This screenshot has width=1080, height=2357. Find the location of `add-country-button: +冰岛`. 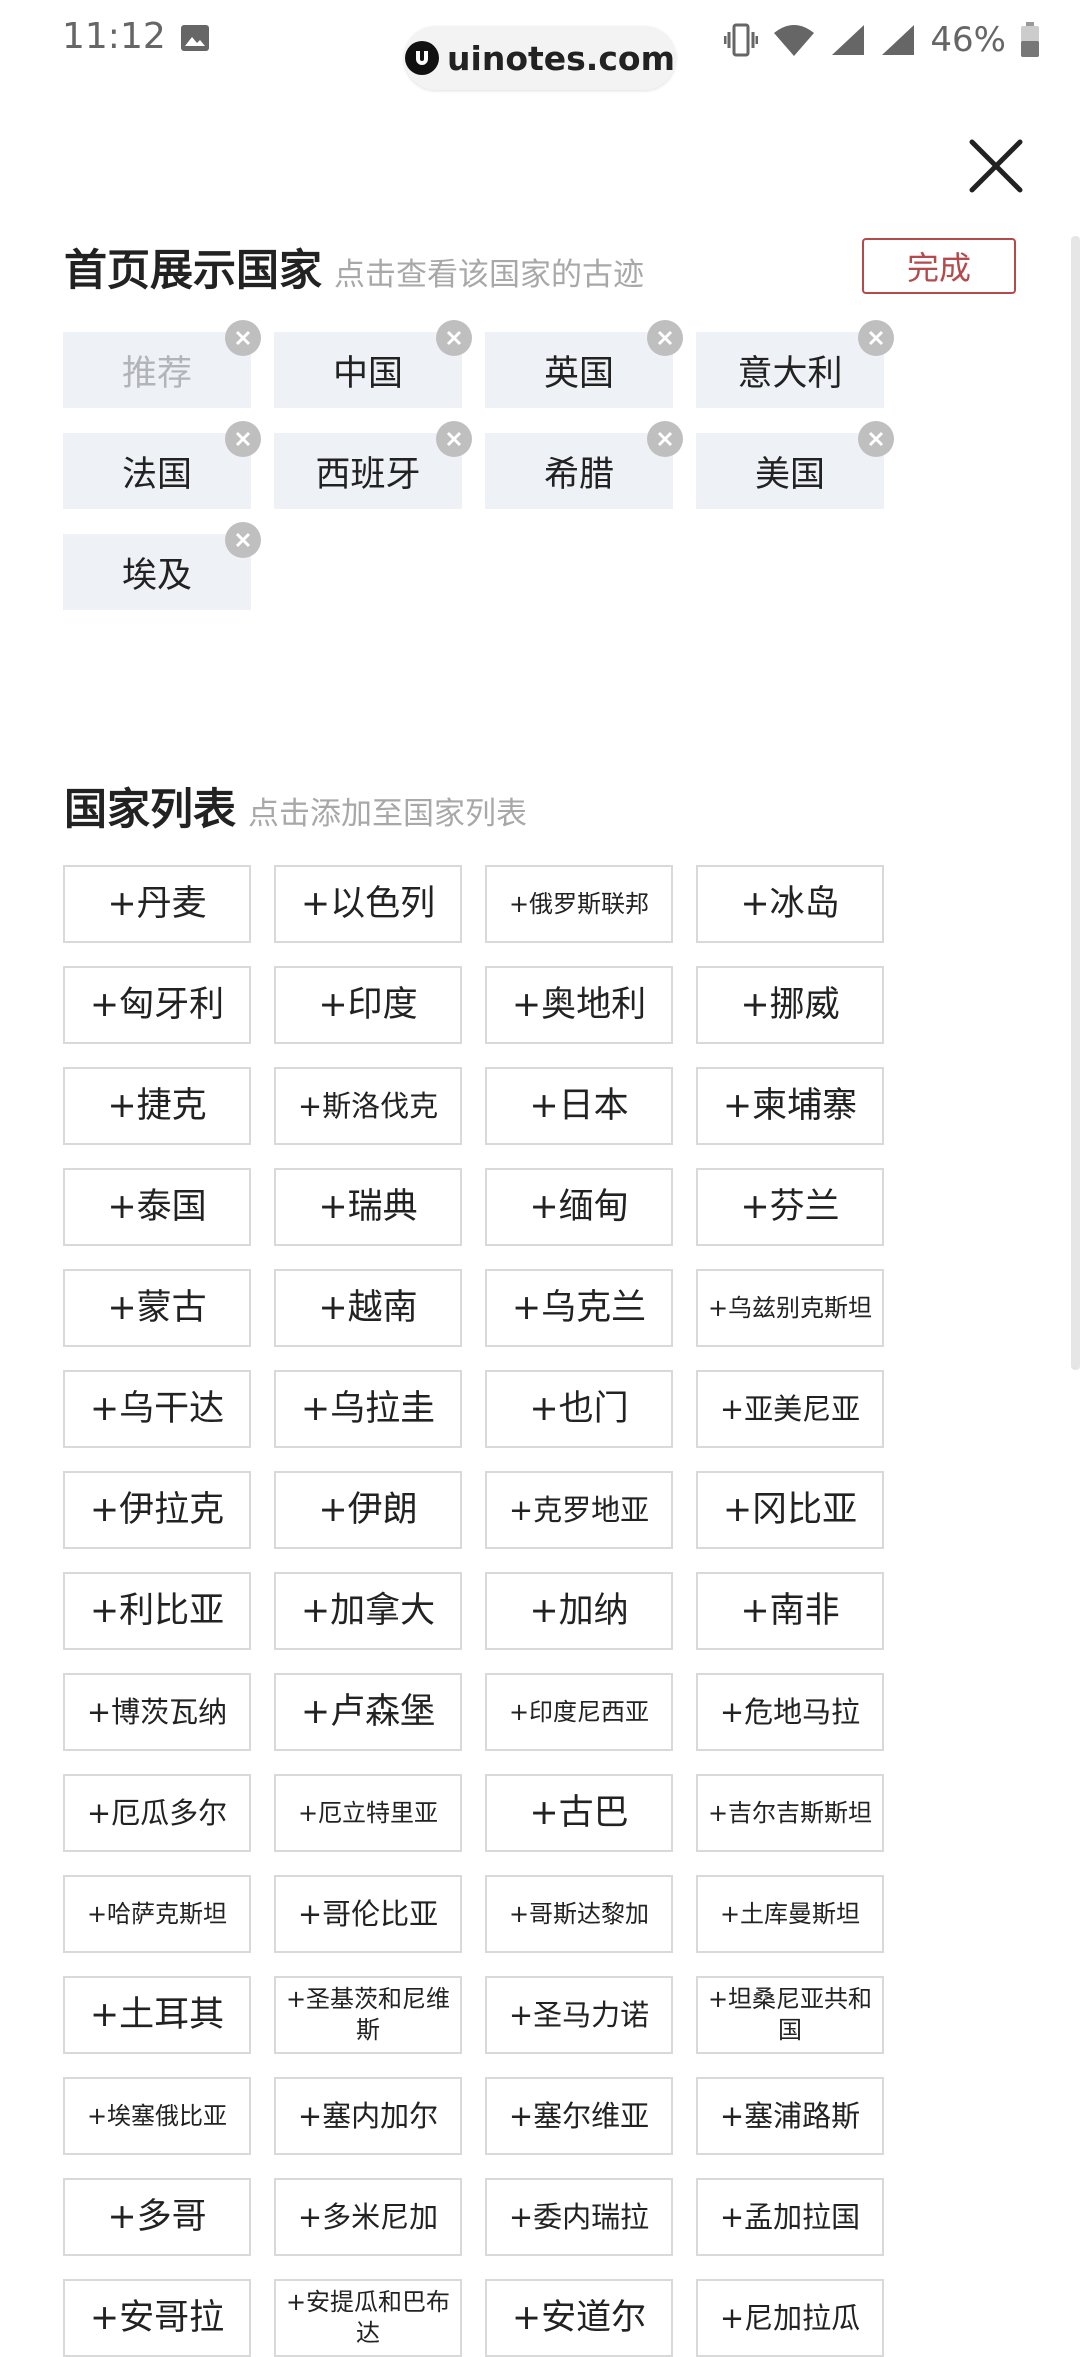

add-country-button: +冰岛 is located at coordinates (790, 904).